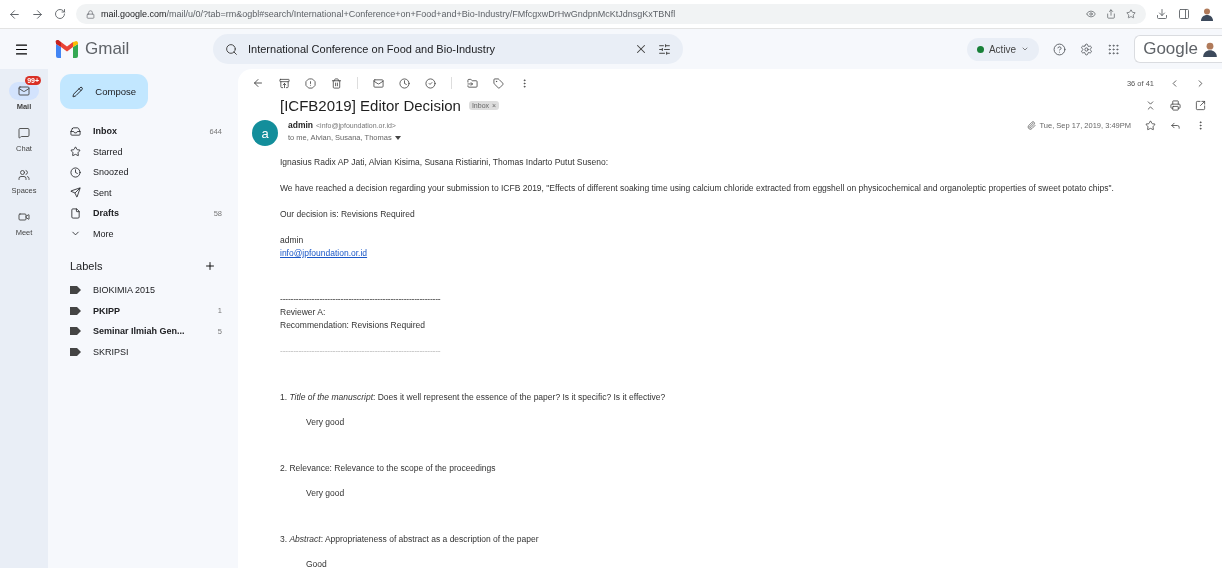 The width and height of the screenshot is (1222, 568). I want to click on body-text: Ignasius Radix AP Jati, Alvian Kisima, Susana Ristiarini, Thomas Indarto Putut Suseno:, so click(445, 162).